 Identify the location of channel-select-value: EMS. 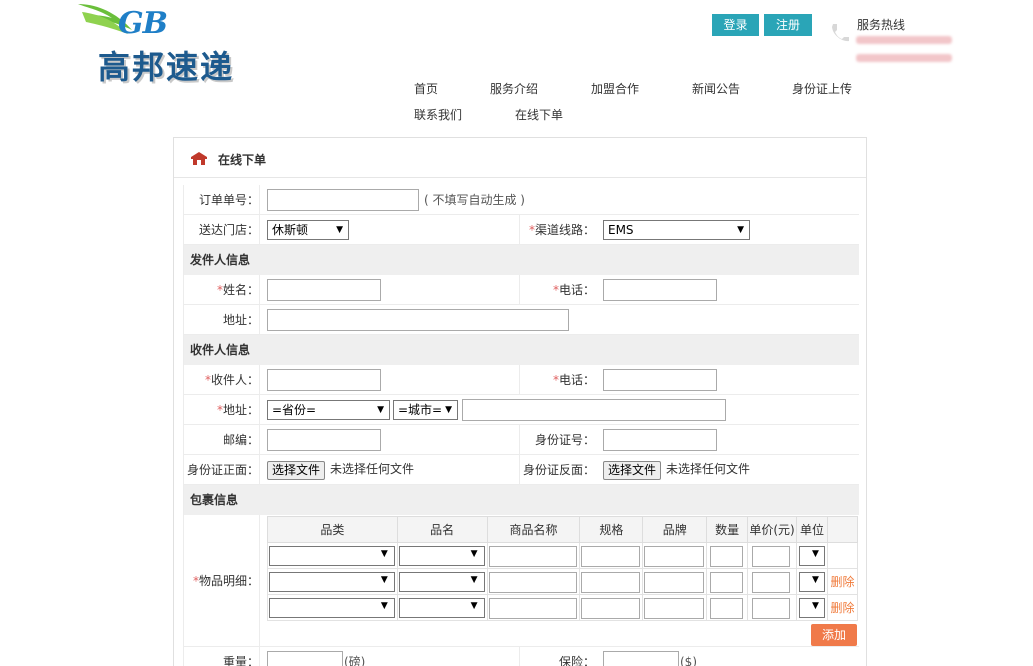
(621, 230).